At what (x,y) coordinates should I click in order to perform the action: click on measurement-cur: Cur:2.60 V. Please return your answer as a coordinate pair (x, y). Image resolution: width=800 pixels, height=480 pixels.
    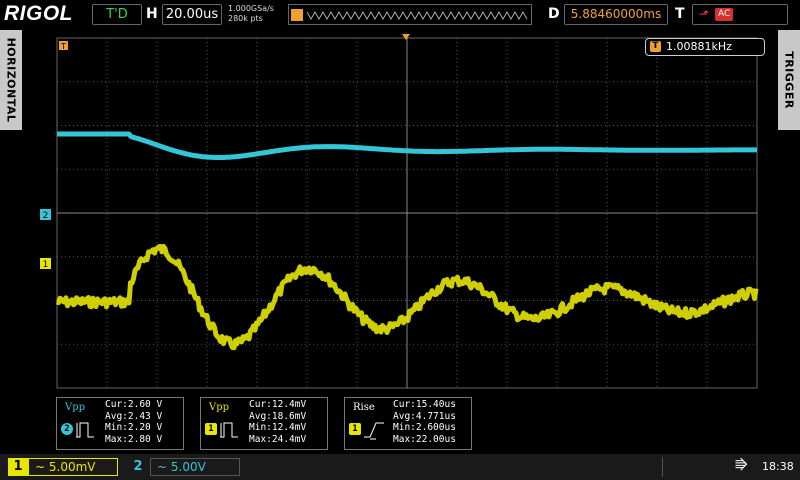
    Looking at the image, I should click on (134, 404).